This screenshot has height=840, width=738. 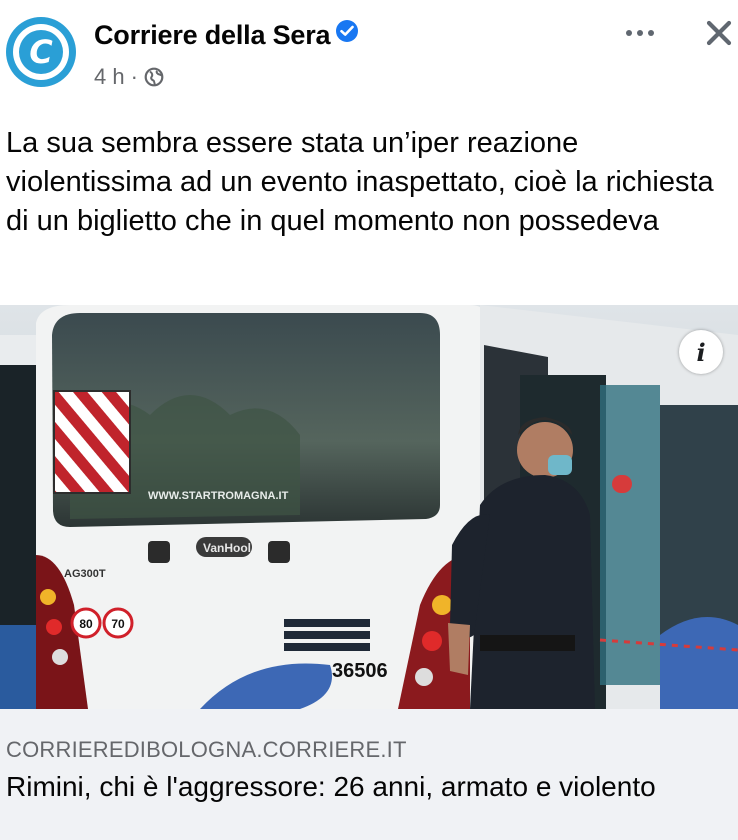 I want to click on page-avatar: C, so click(x=41, y=52).